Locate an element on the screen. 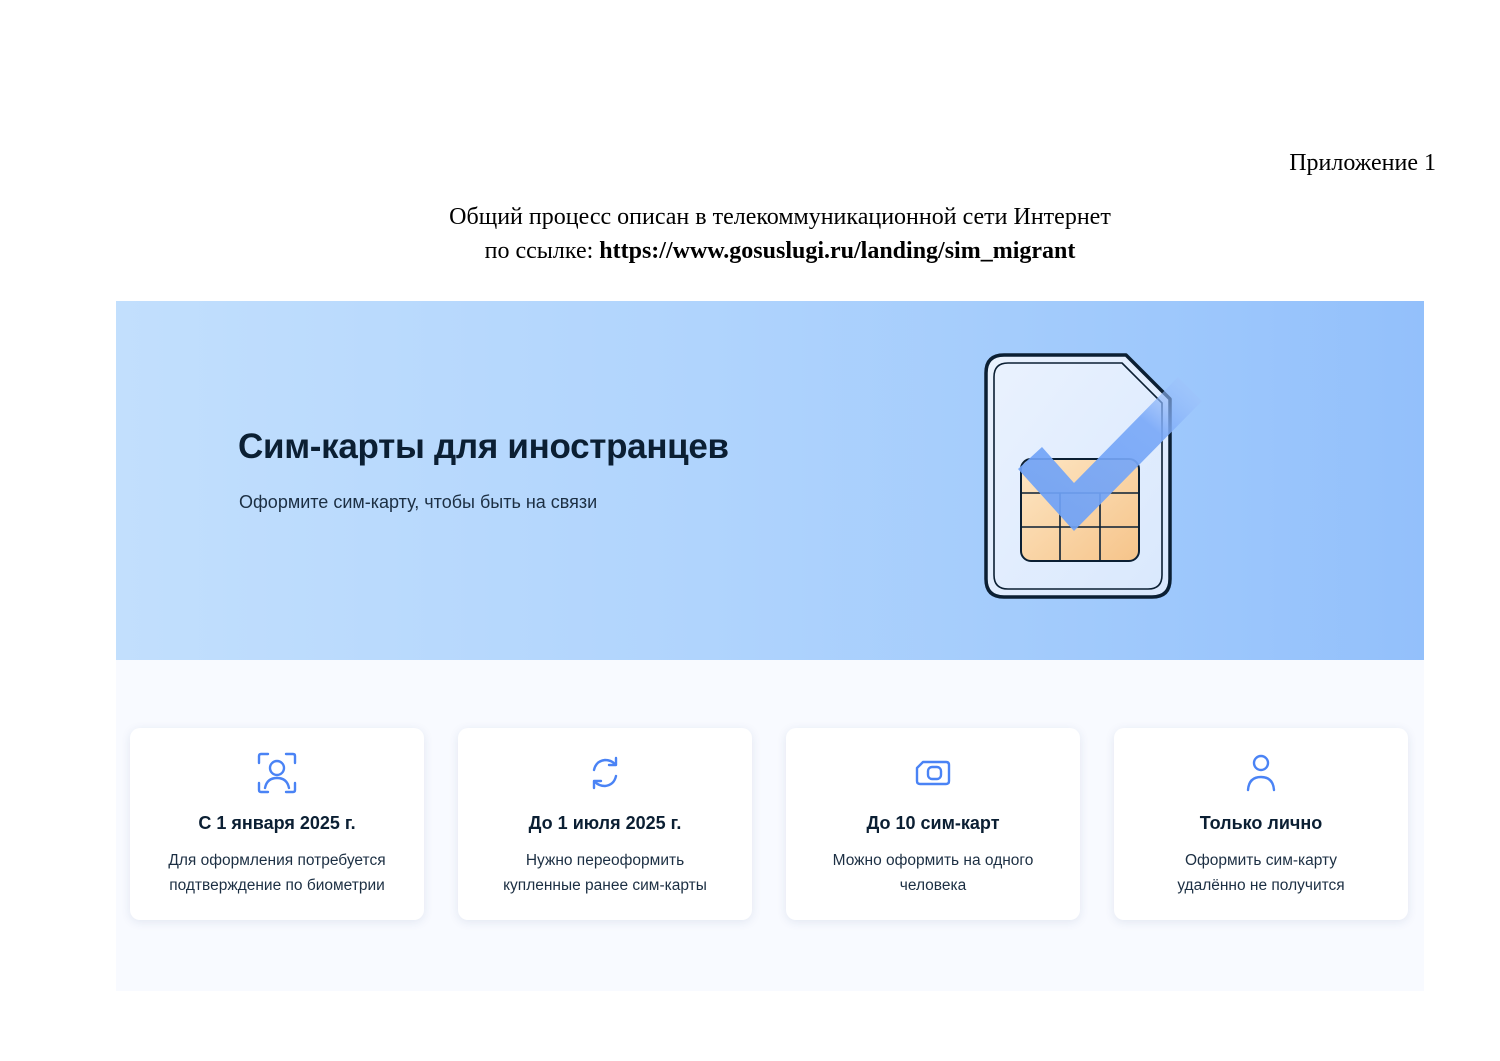 Image resolution: width=1500 pixels, height=1061 pixels. hero-title: Сим-карты для иностранцев is located at coordinates (483, 446).